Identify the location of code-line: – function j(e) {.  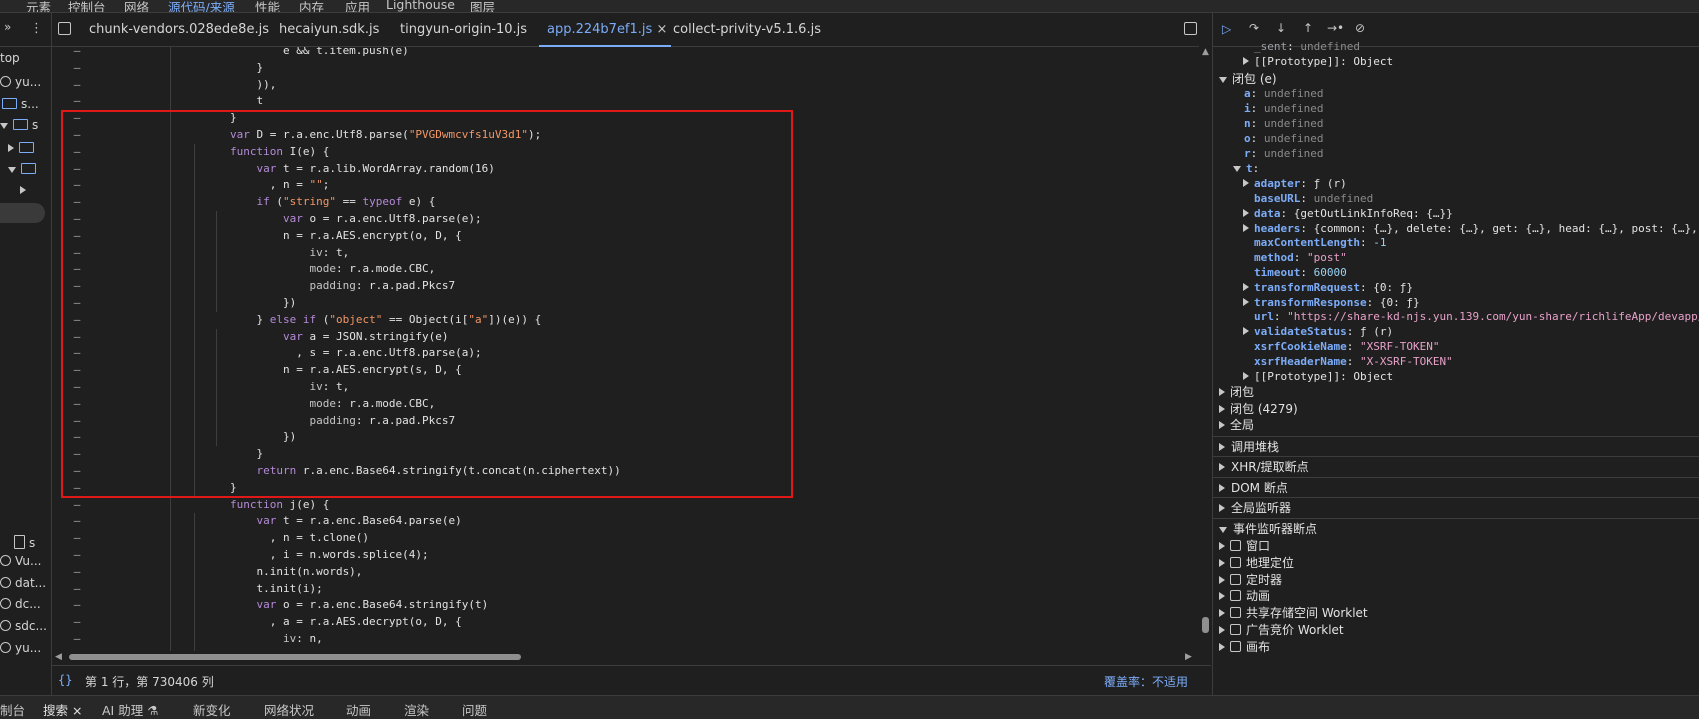
(625, 505).